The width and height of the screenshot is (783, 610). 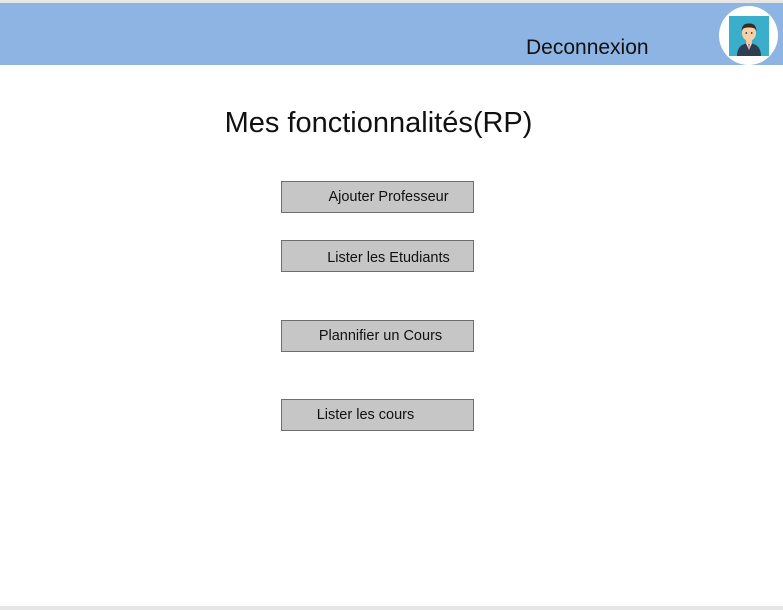 I want to click on user-avatar-icon, so click(x=749, y=36).